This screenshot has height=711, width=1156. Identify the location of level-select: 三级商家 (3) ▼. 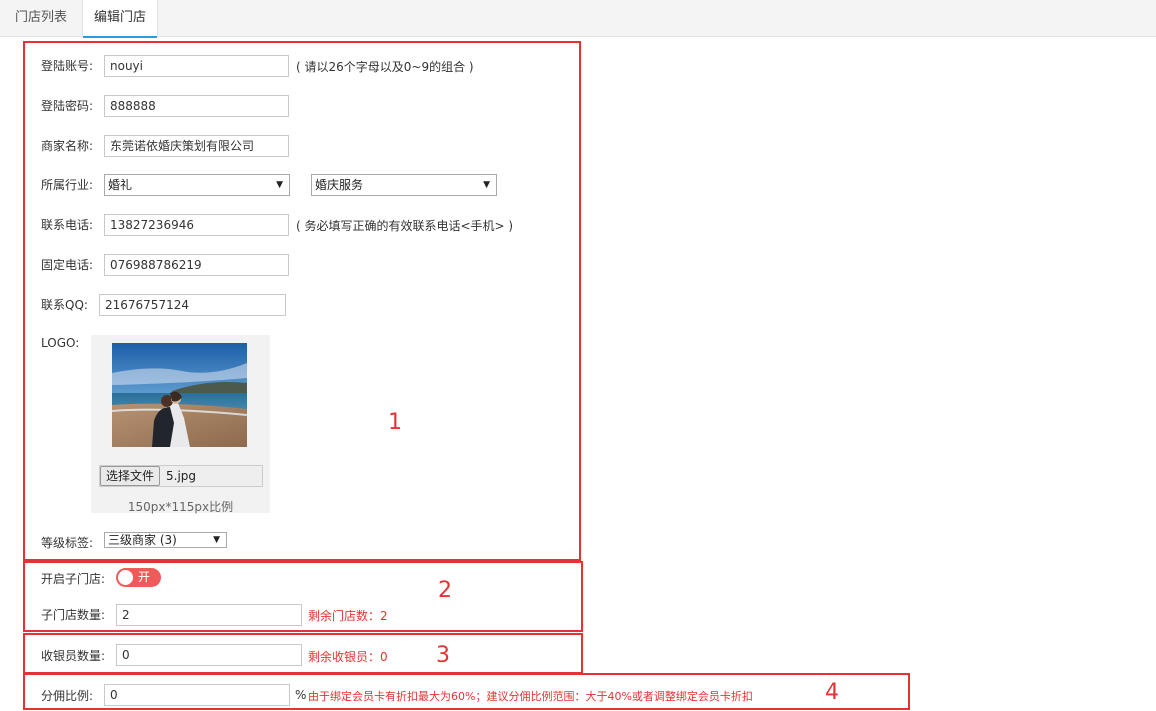
(165, 540).